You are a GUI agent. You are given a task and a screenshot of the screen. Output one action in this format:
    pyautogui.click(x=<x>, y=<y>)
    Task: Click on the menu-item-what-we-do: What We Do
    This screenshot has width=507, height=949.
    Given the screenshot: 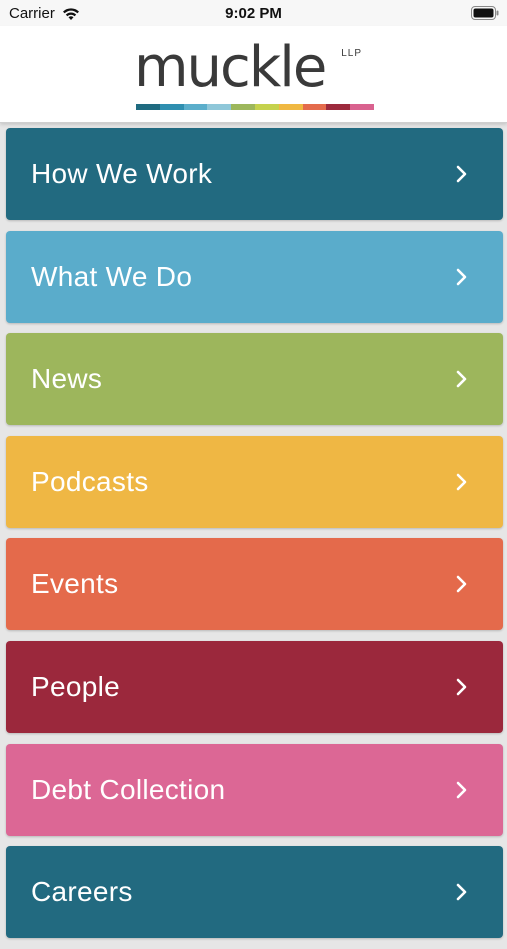 What is the action you would take?
    pyautogui.click(x=254, y=276)
    